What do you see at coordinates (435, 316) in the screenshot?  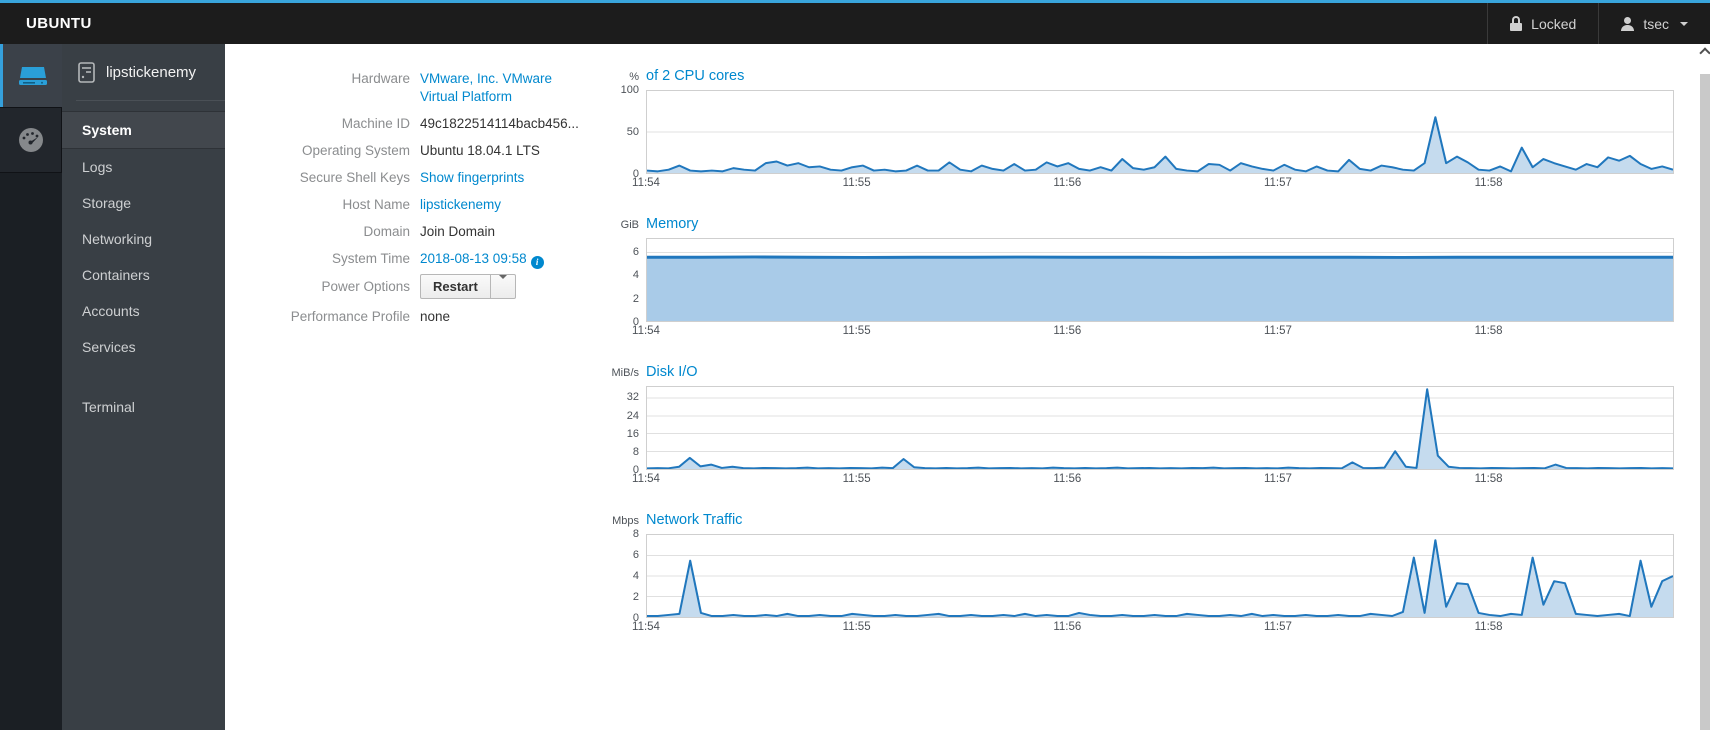 I see `performance-profile-value: none` at bounding box center [435, 316].